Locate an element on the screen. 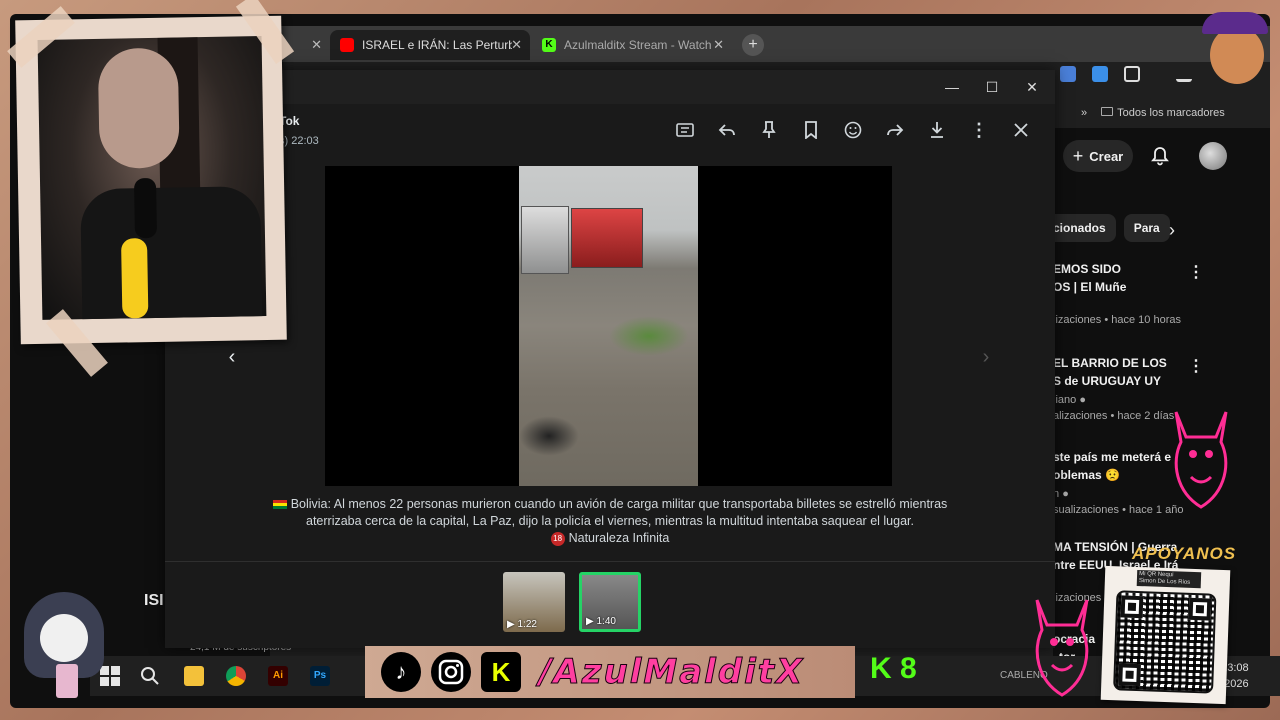 This screenshot has width=1280, height=720. reaper-mascot-icon is located at coordinates (64, 652).